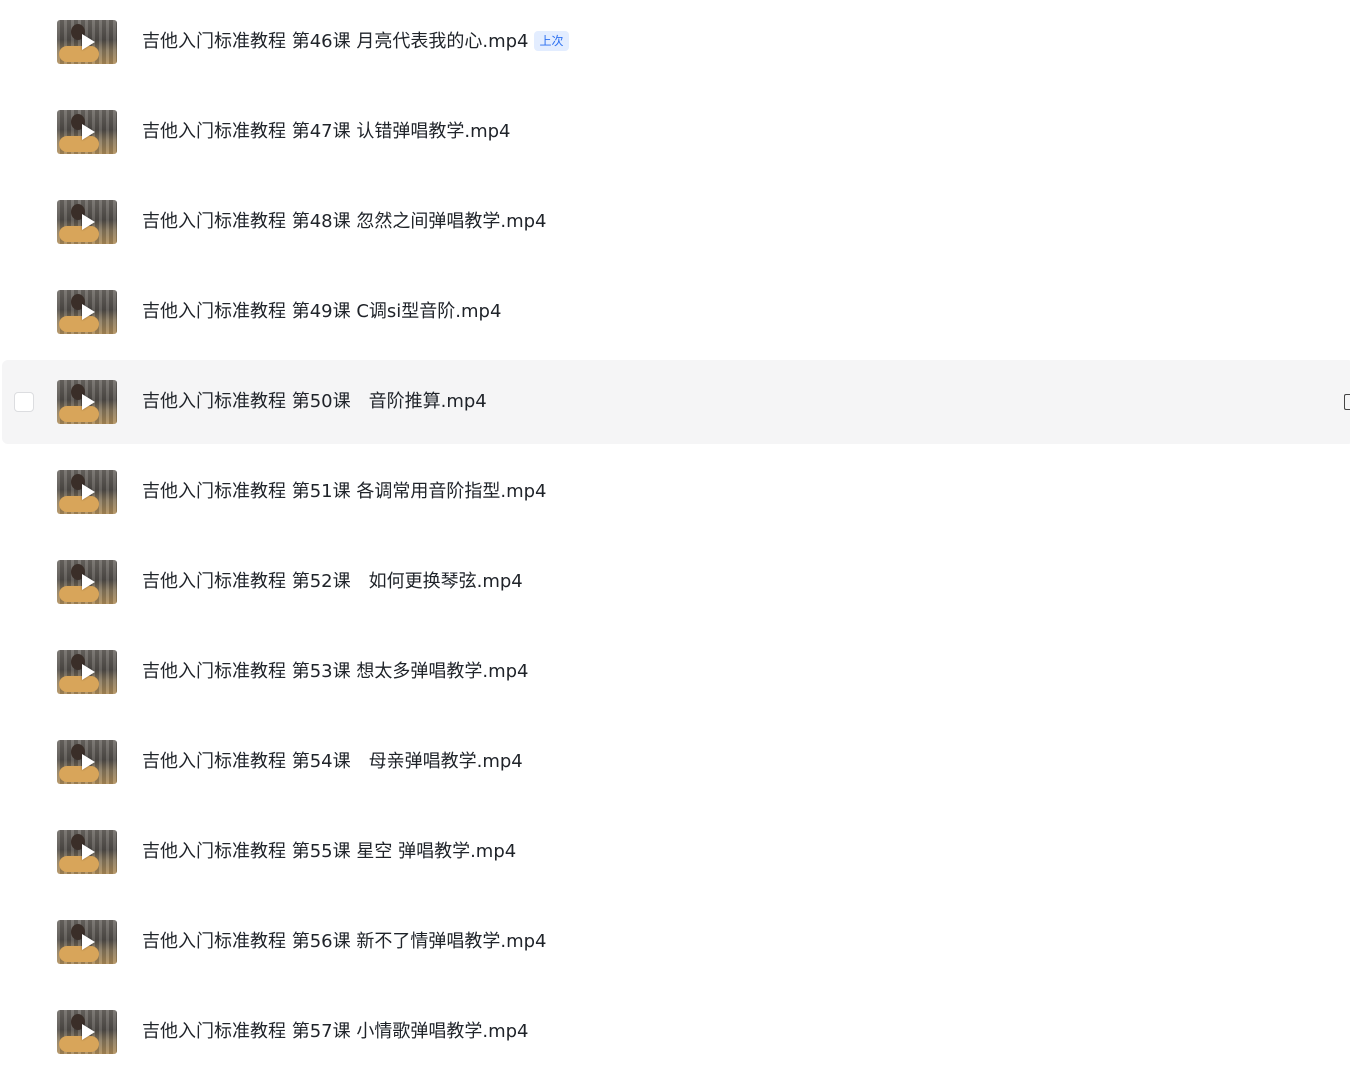  Describe the element at coordinates (676, 762) in the screenshot. I see `file-row: 吉他入门标准教程 第54课 母亲弹唱教学.mp4` at that location.